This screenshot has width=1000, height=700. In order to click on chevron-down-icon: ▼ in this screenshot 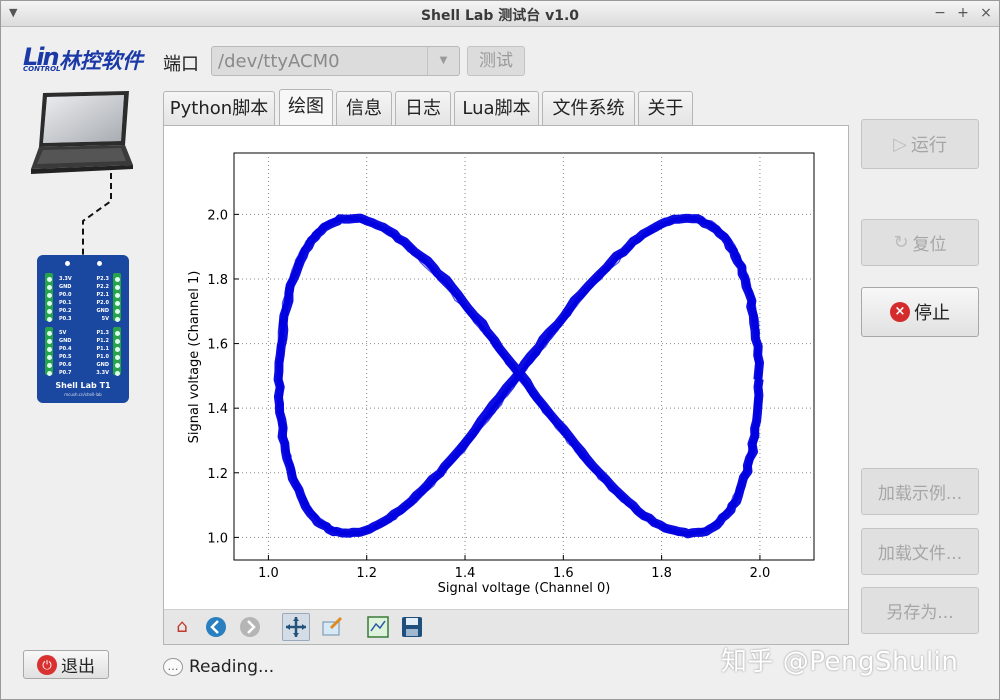, I will do `click(443, 61)`.